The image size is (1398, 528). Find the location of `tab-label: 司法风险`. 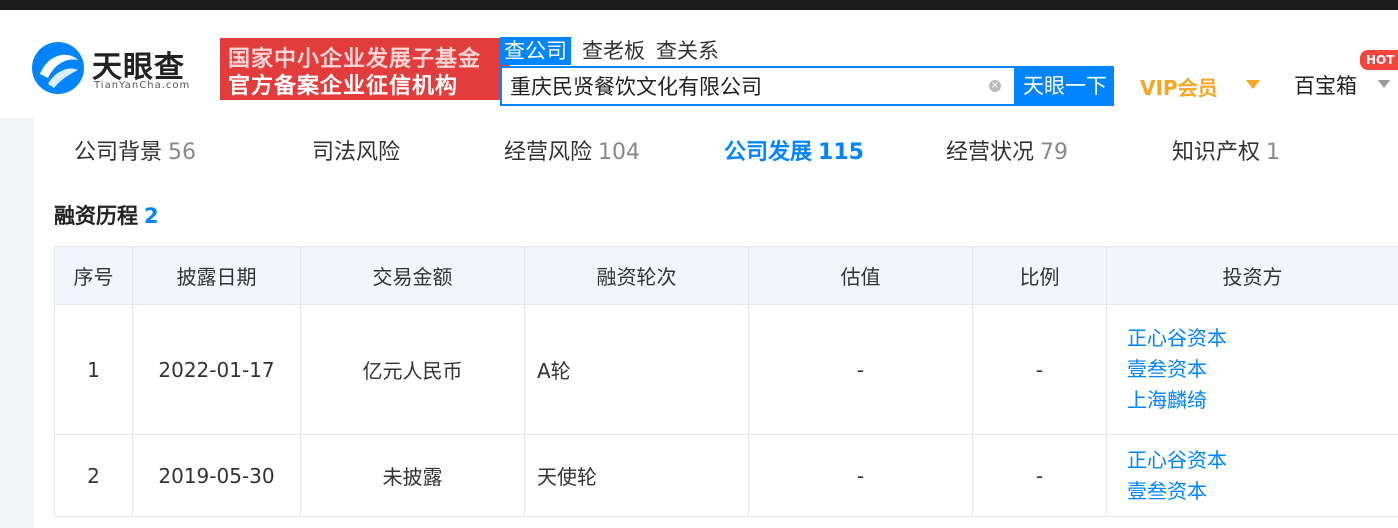

tab-label: 司法风险 is located at coordinates (356, 152).